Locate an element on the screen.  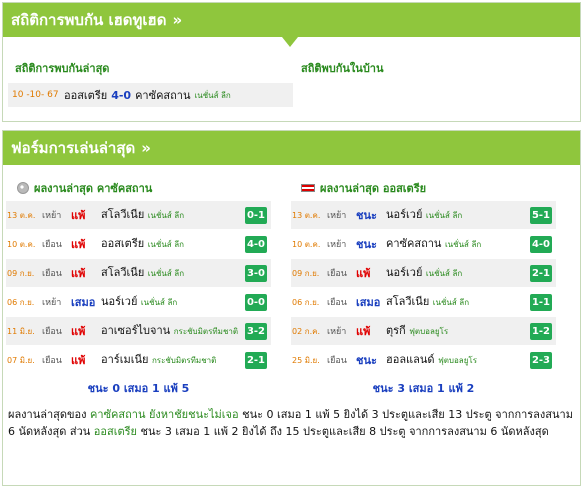
opponent: คาซัคสถาน เนชั่นส์ ลีก is located at coordinates (458, 244).